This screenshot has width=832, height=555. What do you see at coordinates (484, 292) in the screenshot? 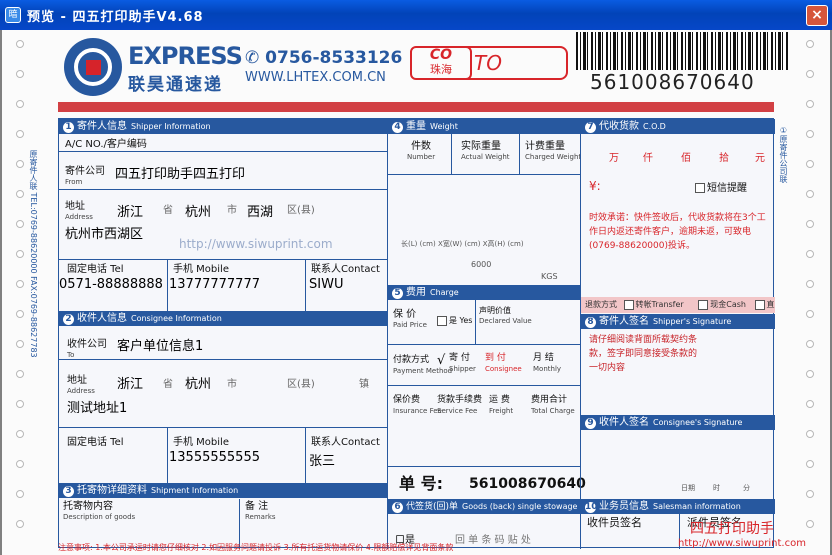
I see `charge-header: 5 费用 Charge` at bounding box center [484, 292].